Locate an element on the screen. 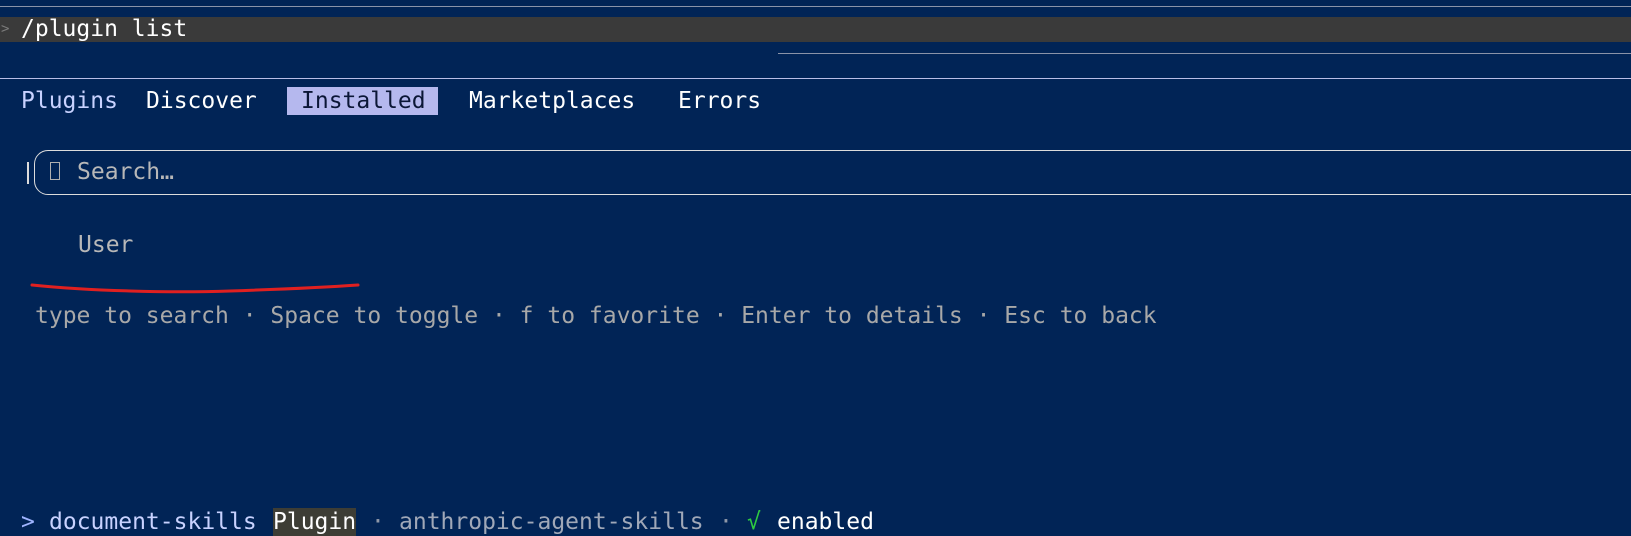 The width and height of the screenshot is (1631, 536). selection-caret: > is located at coordinates (28, 522).